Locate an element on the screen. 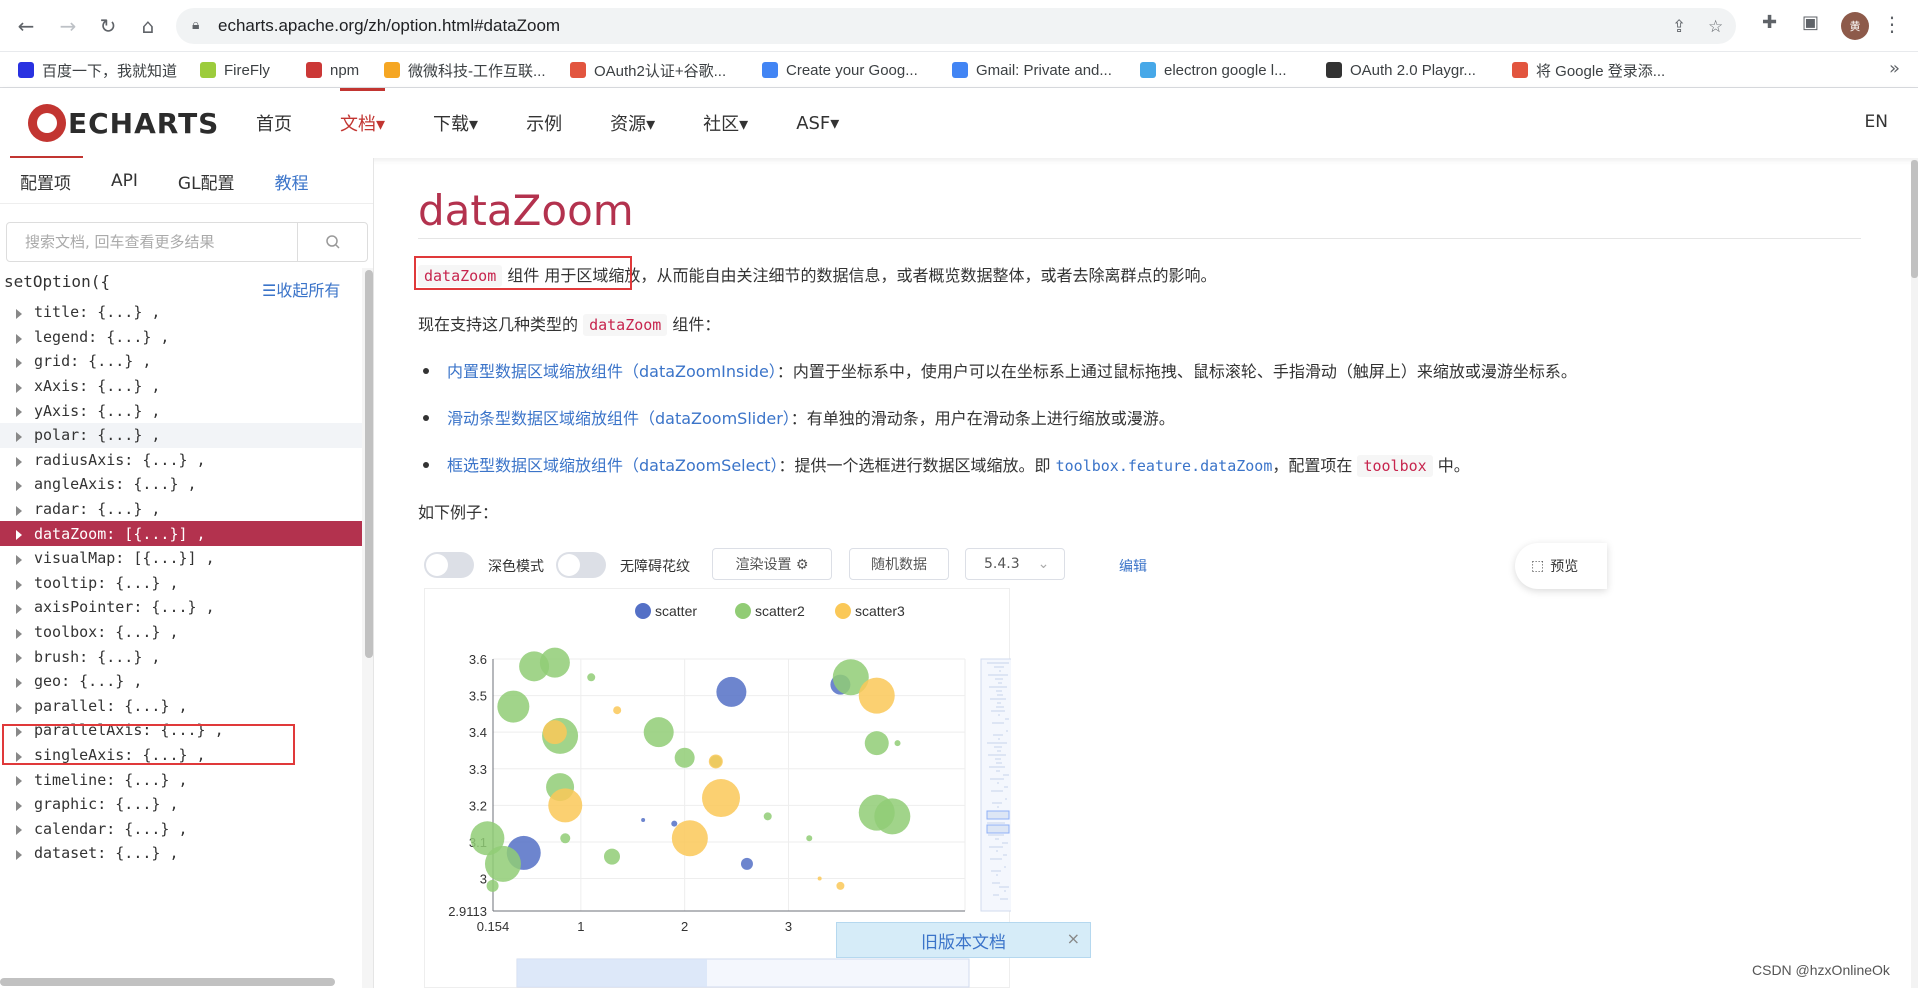  tree-item: dataZoom: [{...}] , is located at coordinates (181, 533).